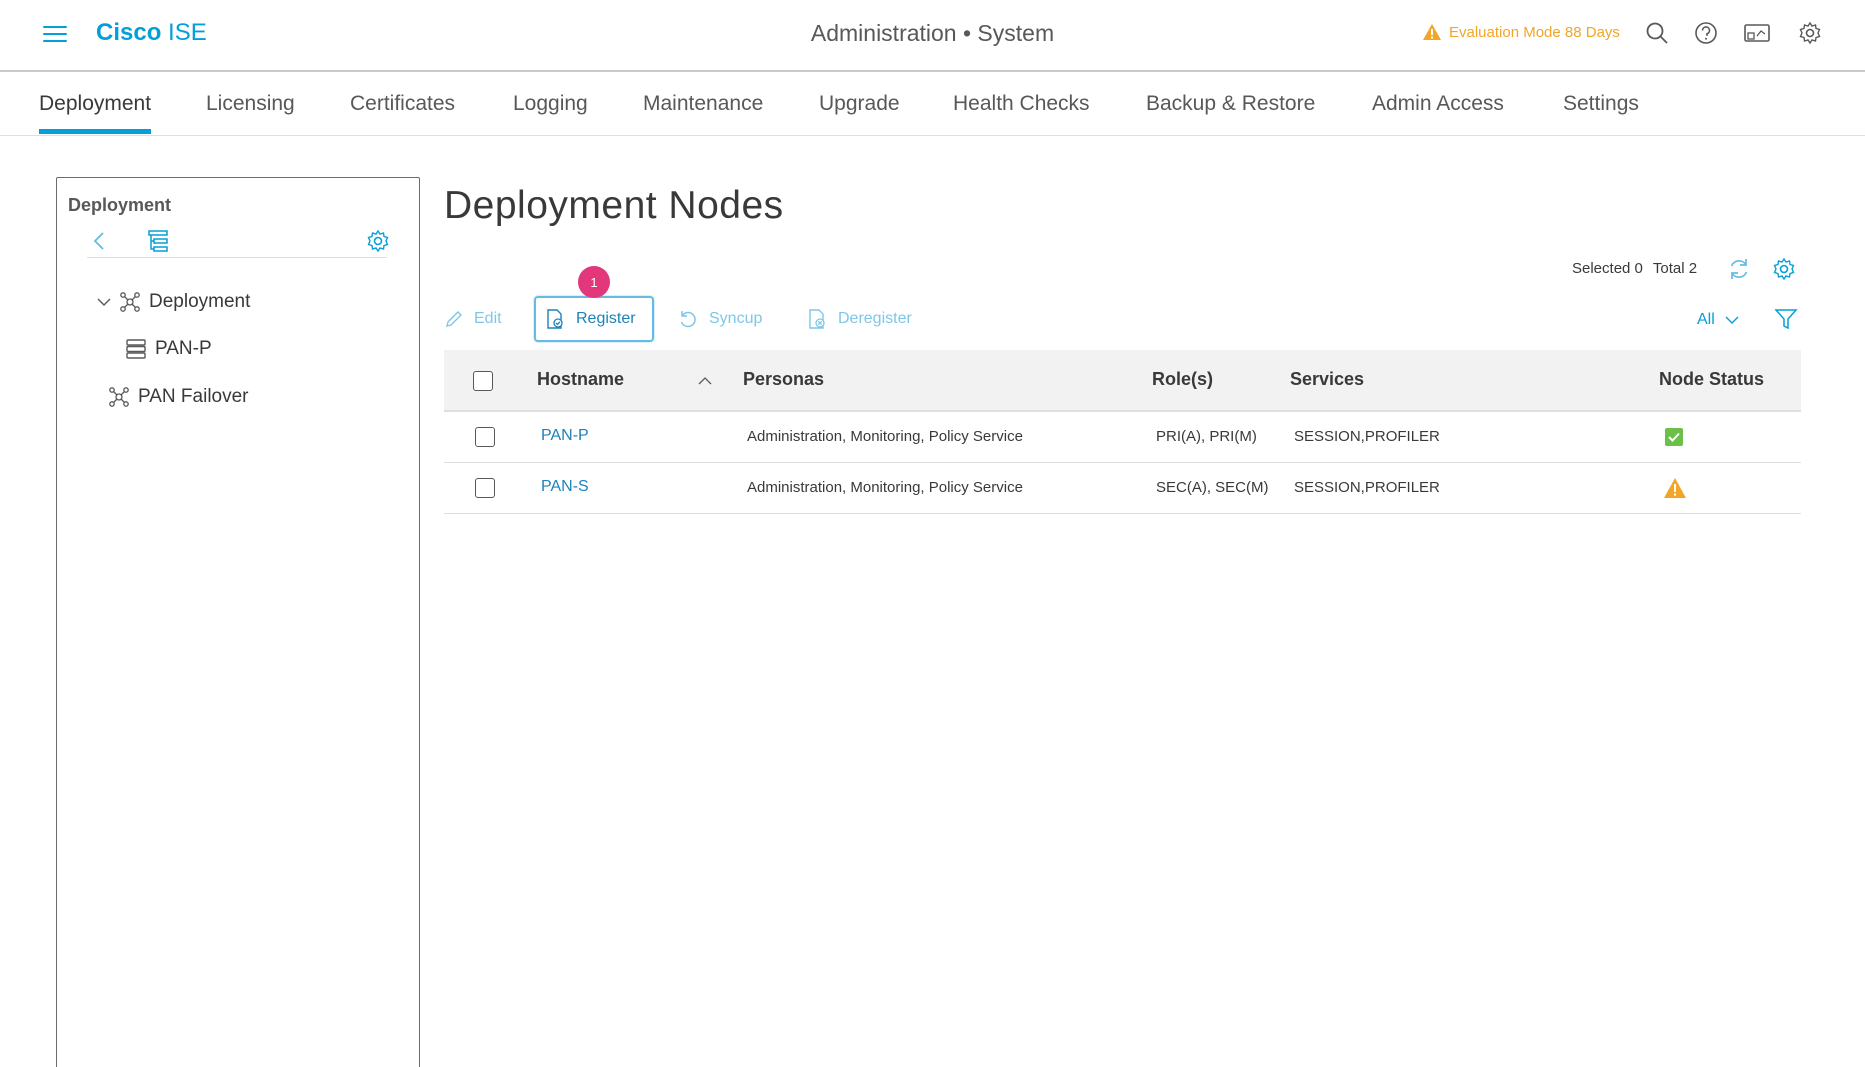 This screenshot has height=1067, width=1865. What do you see at coordinates (614, 205) in the screenshot?
I see `page-heading: Deployment Nodes` at bounding box center [614, 205].